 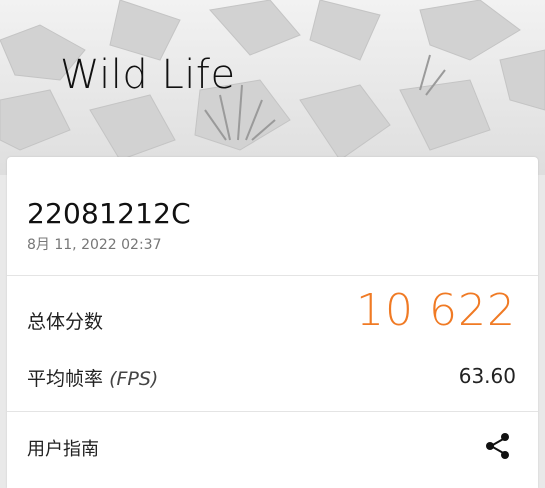 What do you see at coordinates (65, 322) in the screenshot?
I see `overall-score-label: 总体分数` at bounding box center [65, 322].